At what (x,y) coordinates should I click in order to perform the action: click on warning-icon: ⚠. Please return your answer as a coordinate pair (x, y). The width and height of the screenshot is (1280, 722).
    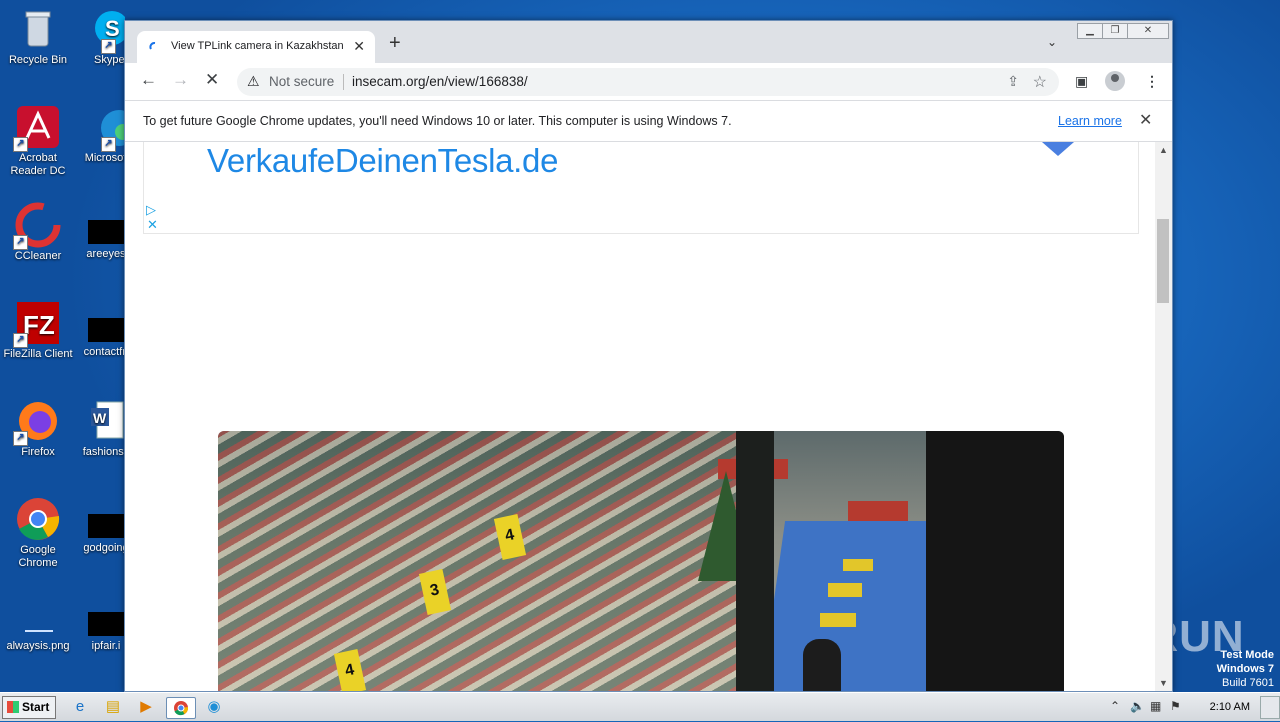
    Looking at the image, I should click on (253, 81).